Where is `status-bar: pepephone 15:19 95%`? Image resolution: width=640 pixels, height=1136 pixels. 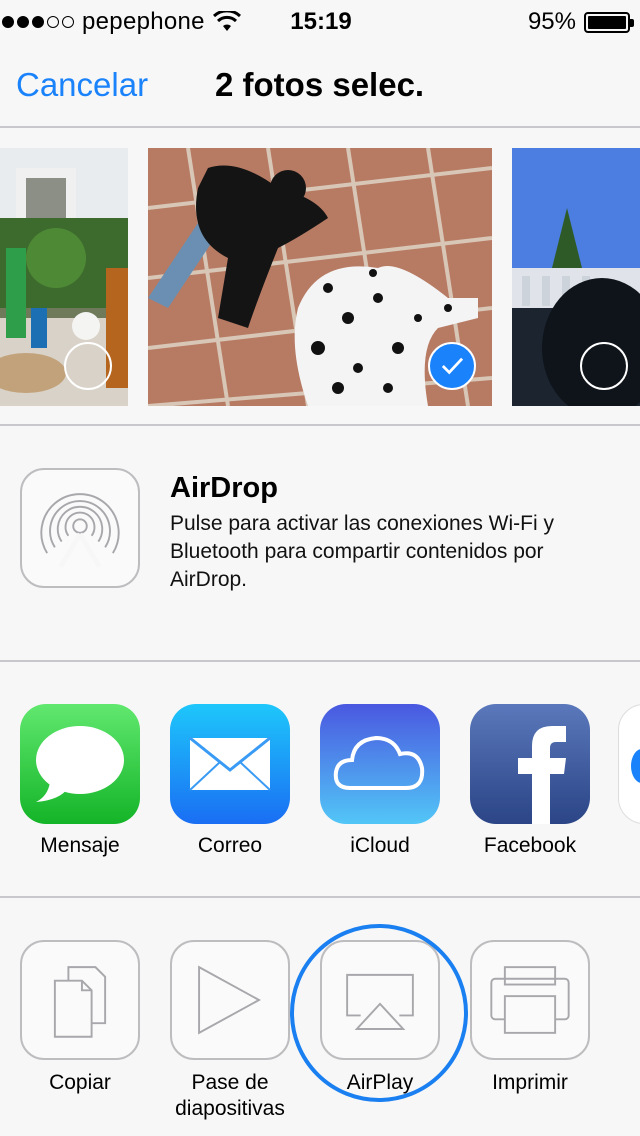
status-bar: pepephone 15:19 95% is located at coordinates (320, 21).